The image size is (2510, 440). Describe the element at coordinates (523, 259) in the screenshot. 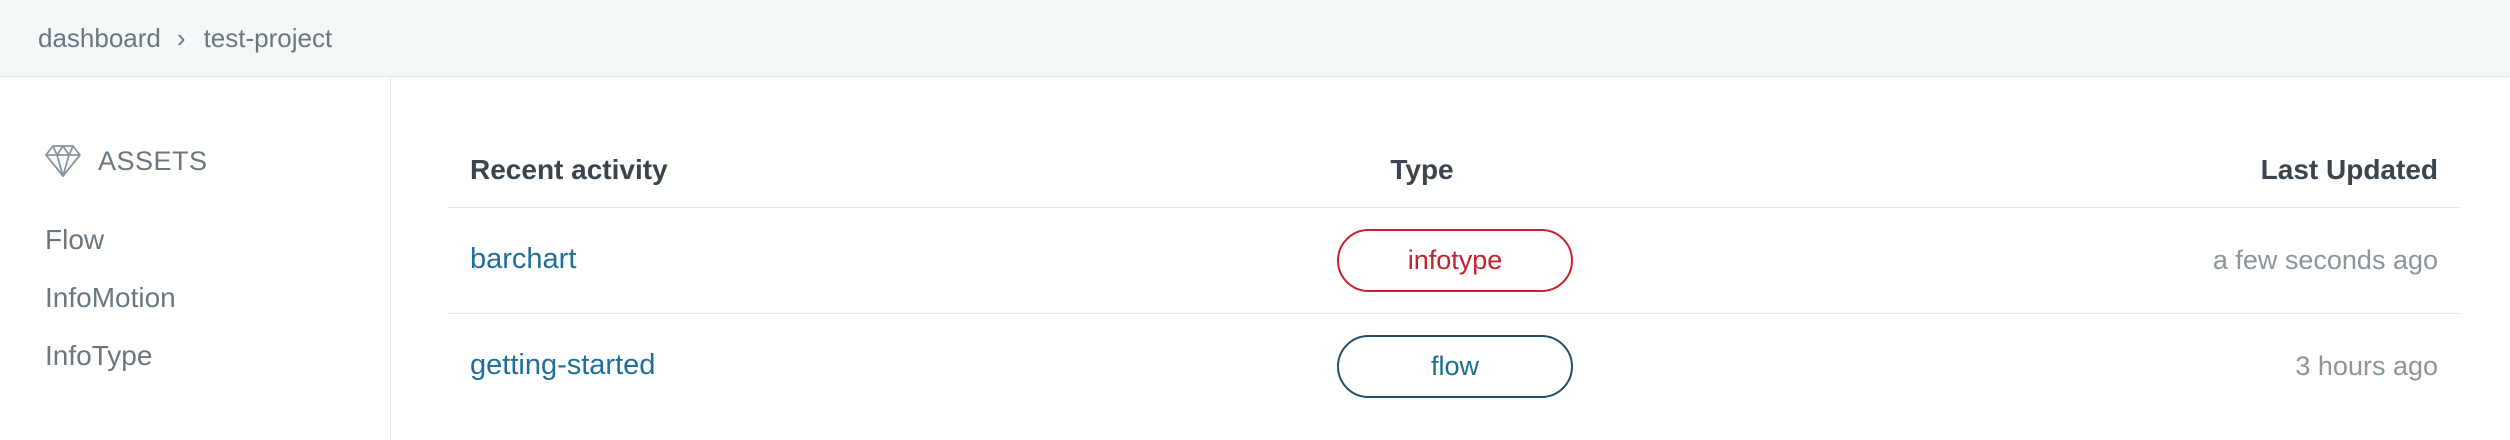

I see `asset-link-barchart: barchart` at that location.